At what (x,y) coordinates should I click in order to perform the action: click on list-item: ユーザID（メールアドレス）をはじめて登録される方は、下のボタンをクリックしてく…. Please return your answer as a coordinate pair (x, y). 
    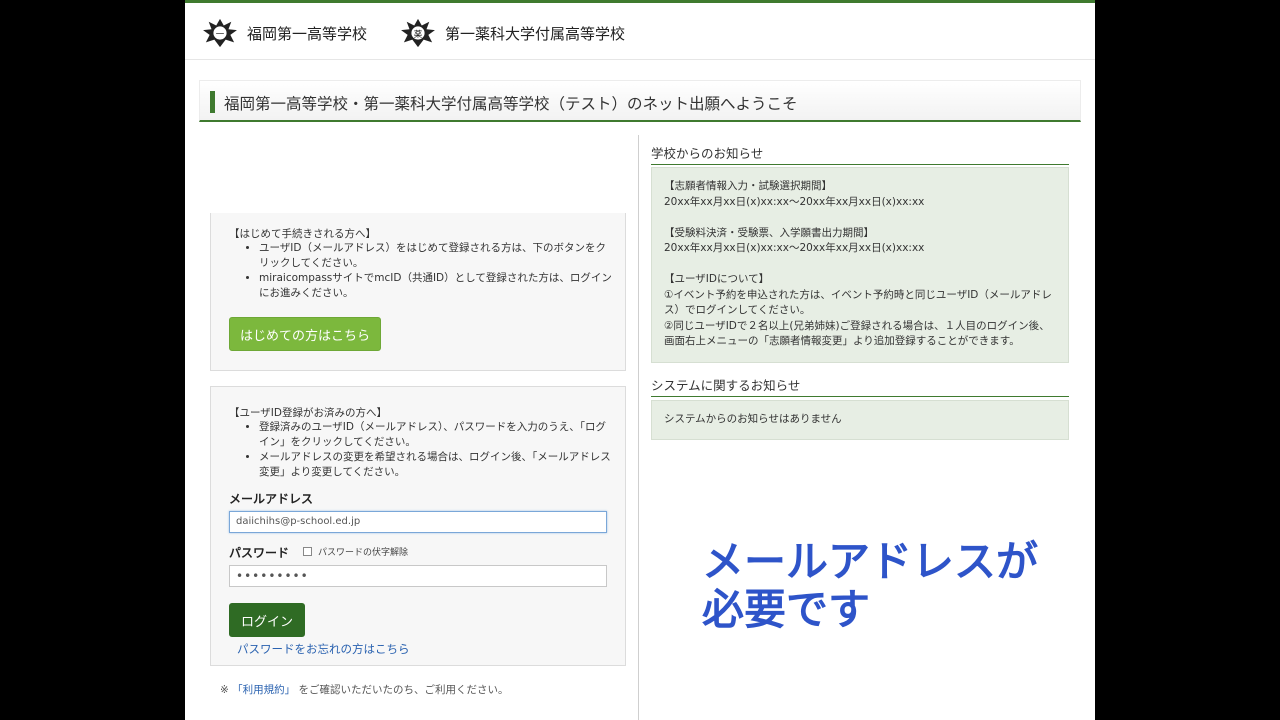
    Looking at the image, I should click on (436, 256).